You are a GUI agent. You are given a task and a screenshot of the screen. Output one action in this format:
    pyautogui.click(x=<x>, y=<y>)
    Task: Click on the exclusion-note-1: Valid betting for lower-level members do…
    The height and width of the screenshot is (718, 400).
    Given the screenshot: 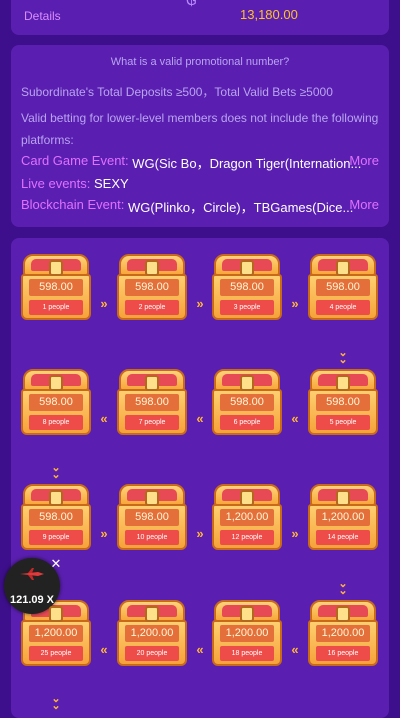 What is the action you would take?
    pyautogui.click(x=200, y=118)
    